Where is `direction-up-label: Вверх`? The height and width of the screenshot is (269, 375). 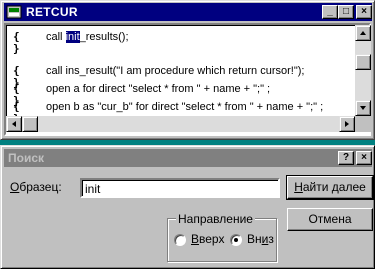 direction-up-label: Вверх is located at coordinates (208, 239).